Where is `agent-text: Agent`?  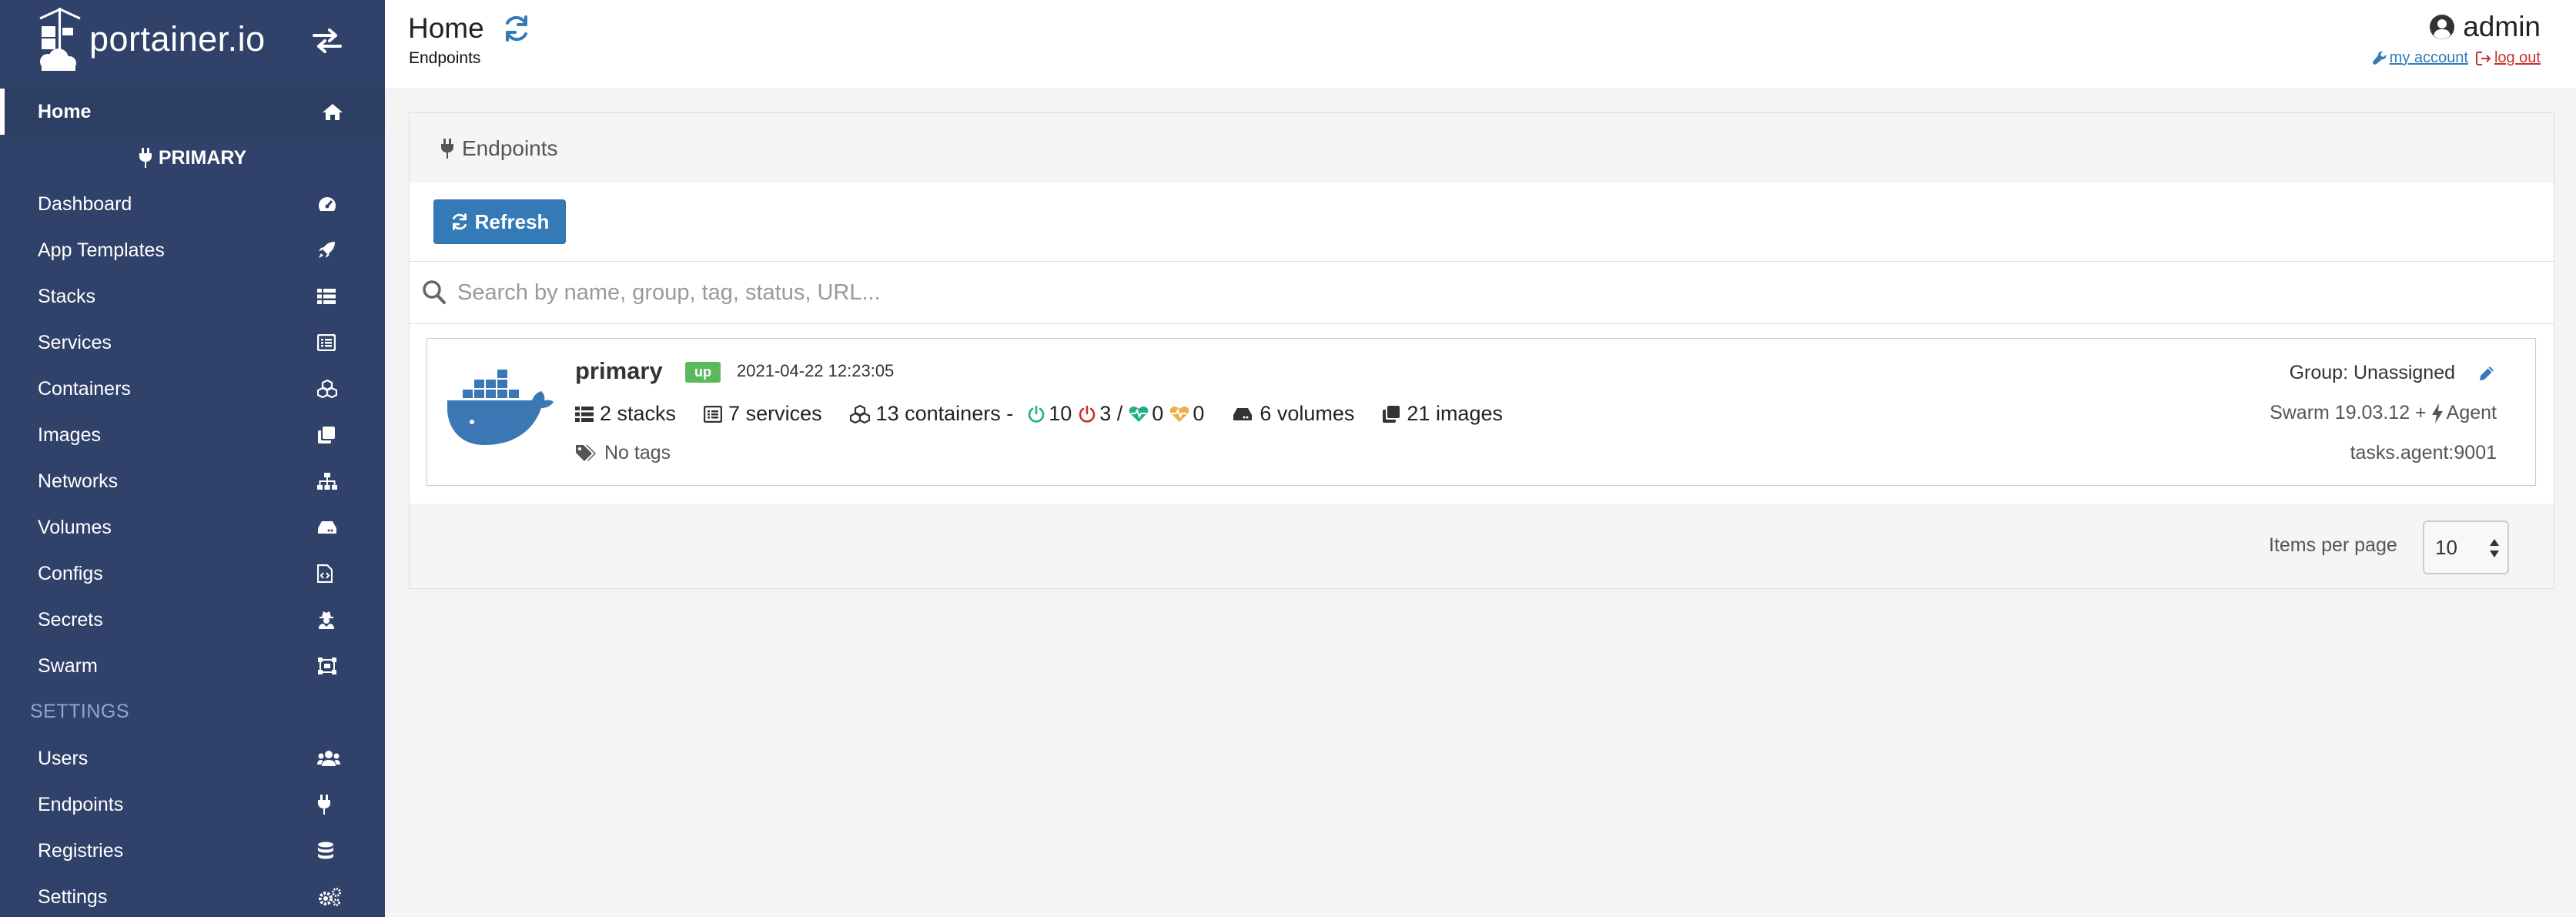 agent-text: Agent is located at coordinates (2471, 412).